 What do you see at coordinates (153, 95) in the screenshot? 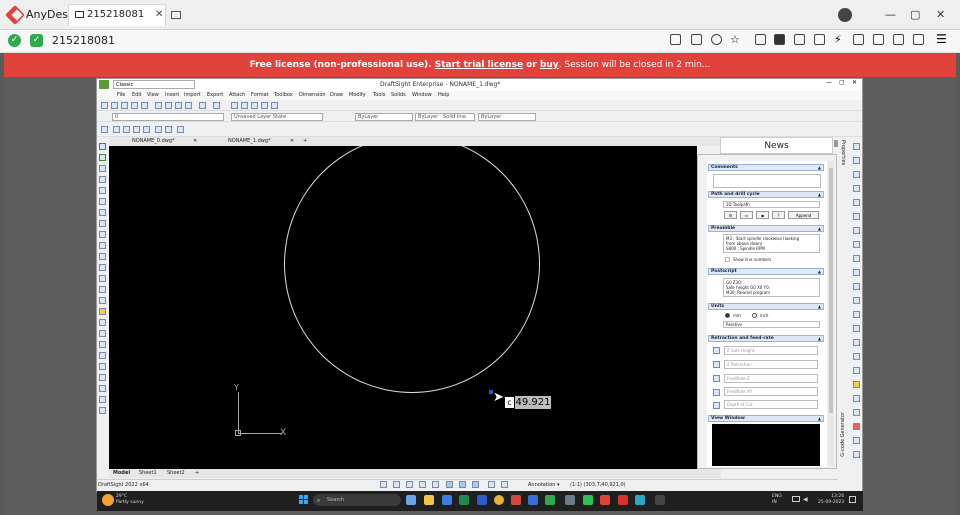
I see `menu-view: View` at bounding box center [153, 95].